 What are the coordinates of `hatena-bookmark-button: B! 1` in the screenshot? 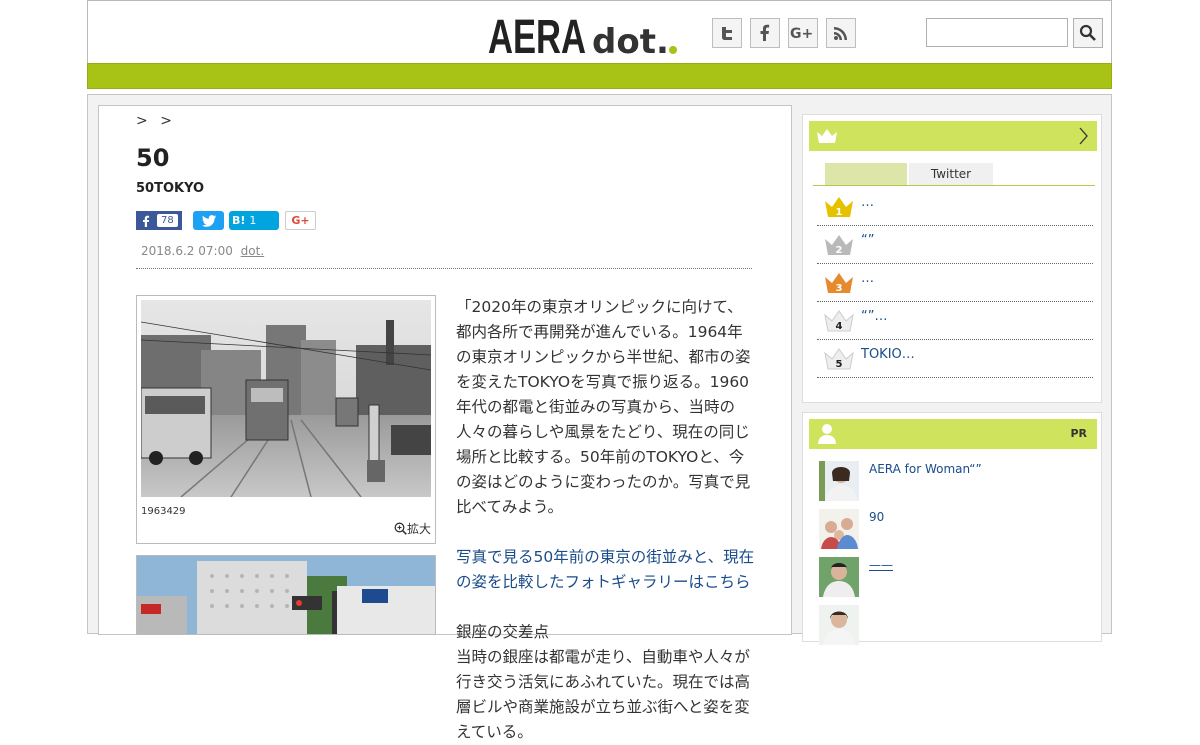 It's located at (254, 220).